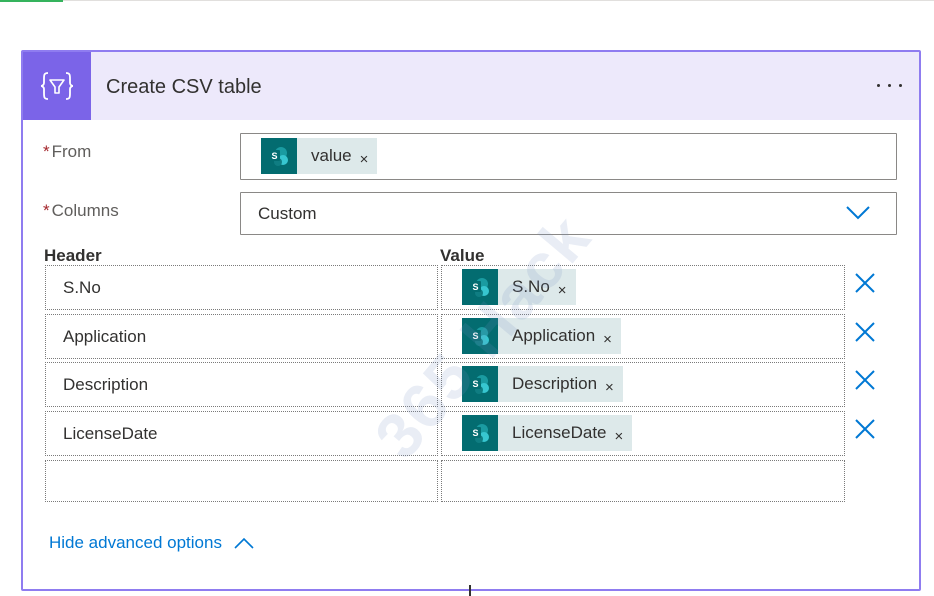  I want to click on header-cell-text: Application, so click(105, 336).